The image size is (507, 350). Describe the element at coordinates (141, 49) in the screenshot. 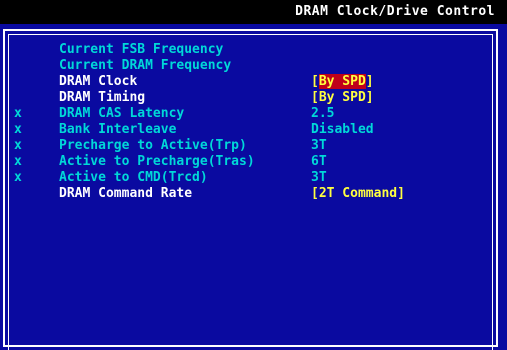

I see `setting-label: Current FSB Frequency` at that location.